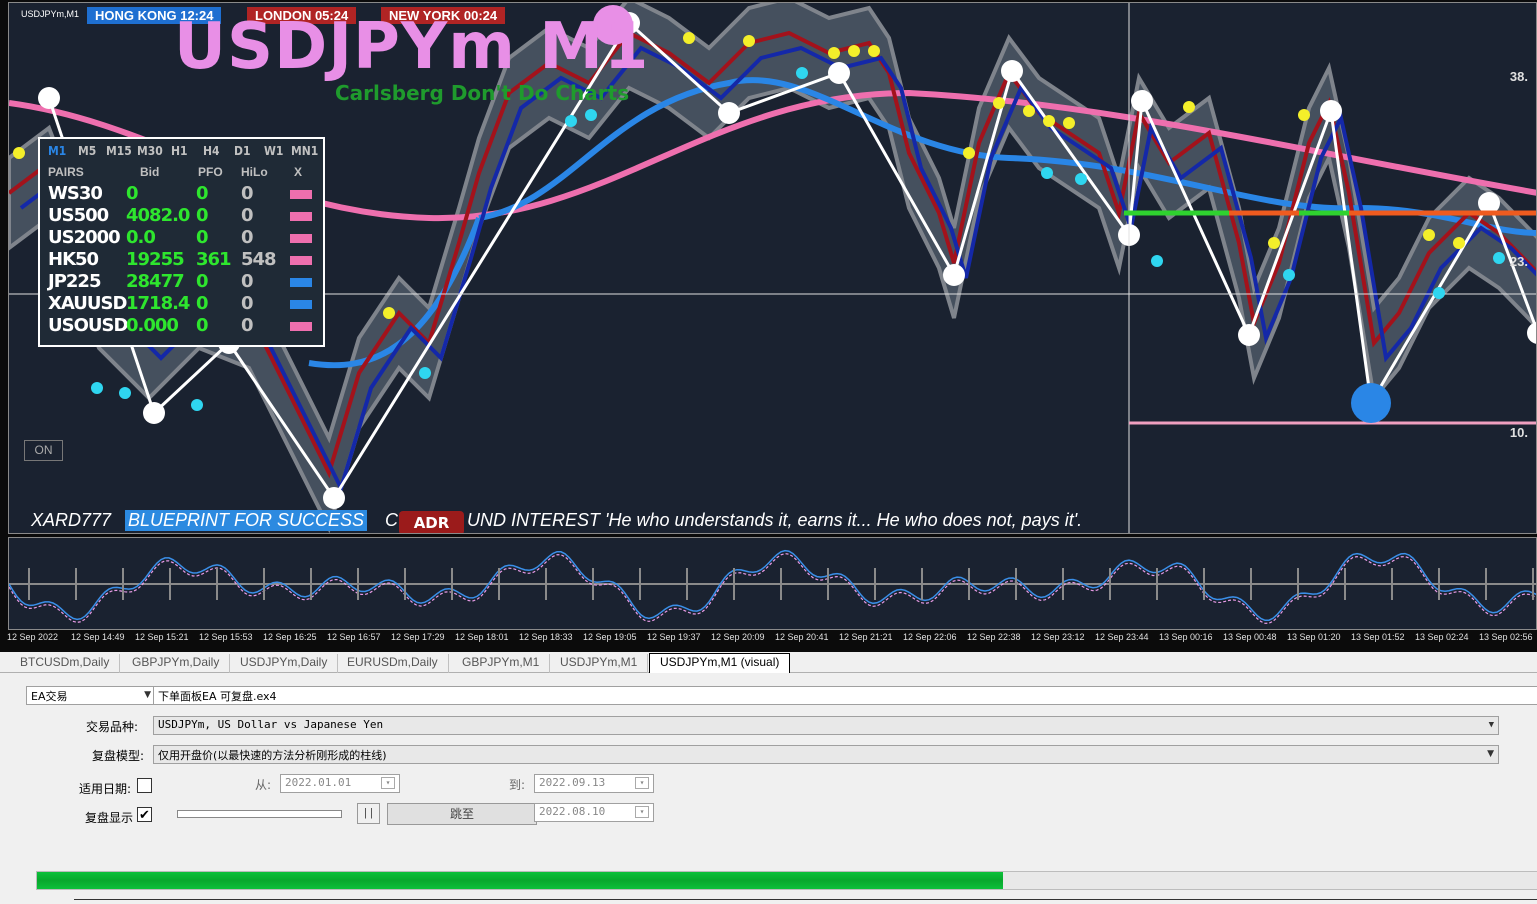  What do you see at coordinates (273, 151) in the screenshot?
I see `timeframe-w1: W1` at bounding box center [273, 151].